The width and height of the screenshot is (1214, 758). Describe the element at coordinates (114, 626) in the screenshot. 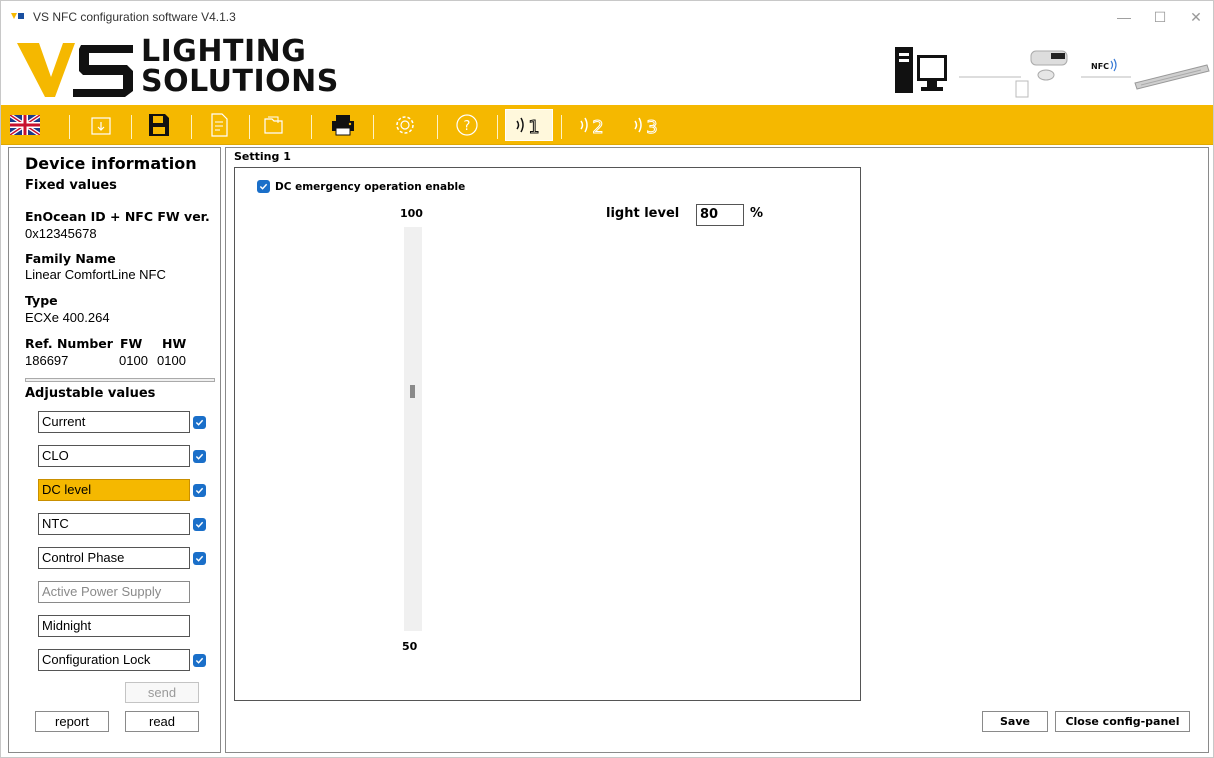

I see `midnight-field: Midnight` at that location.